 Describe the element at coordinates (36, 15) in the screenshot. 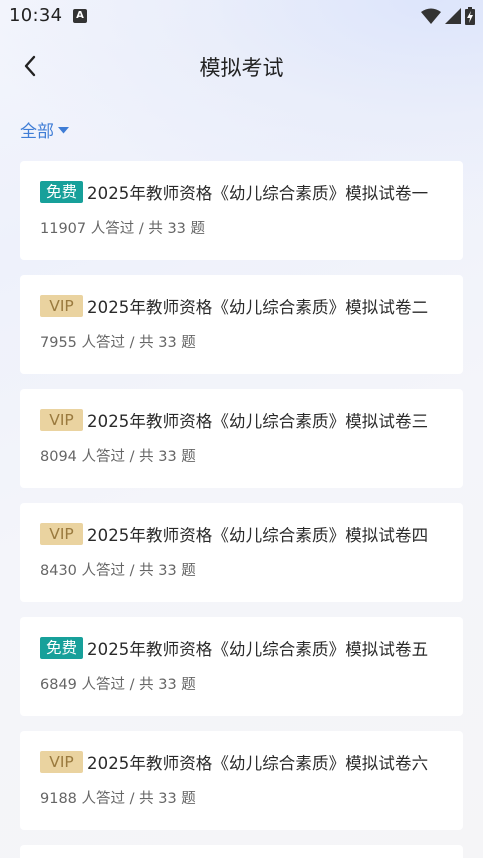

I see `status-time: 10:34` at that location.